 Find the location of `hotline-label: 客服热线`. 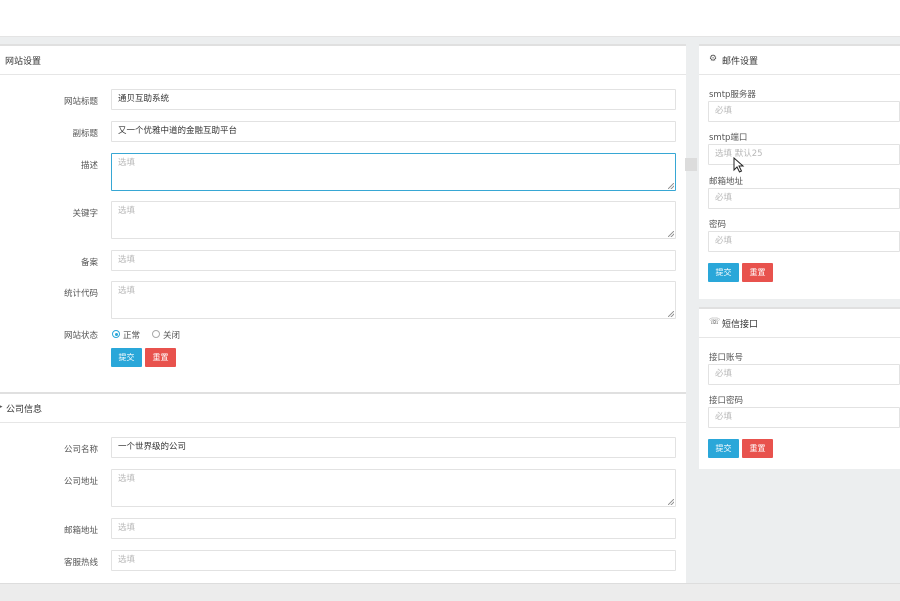

hotline-label: 客服热线 is located at coordinates (80, 563).